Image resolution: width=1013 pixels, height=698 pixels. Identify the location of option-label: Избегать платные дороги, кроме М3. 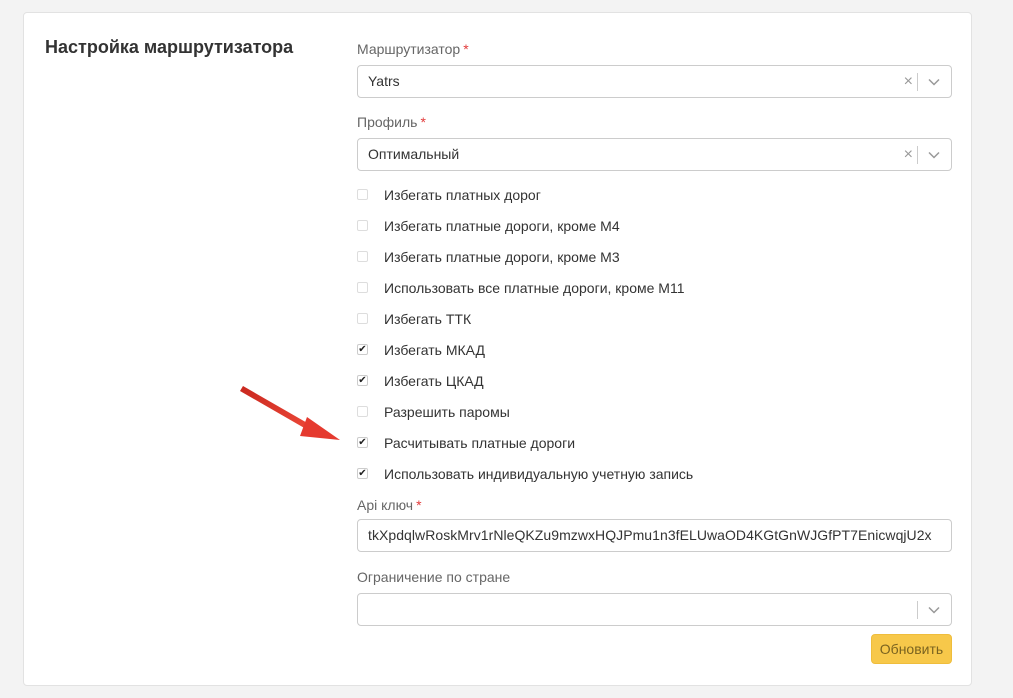
(502, 257).